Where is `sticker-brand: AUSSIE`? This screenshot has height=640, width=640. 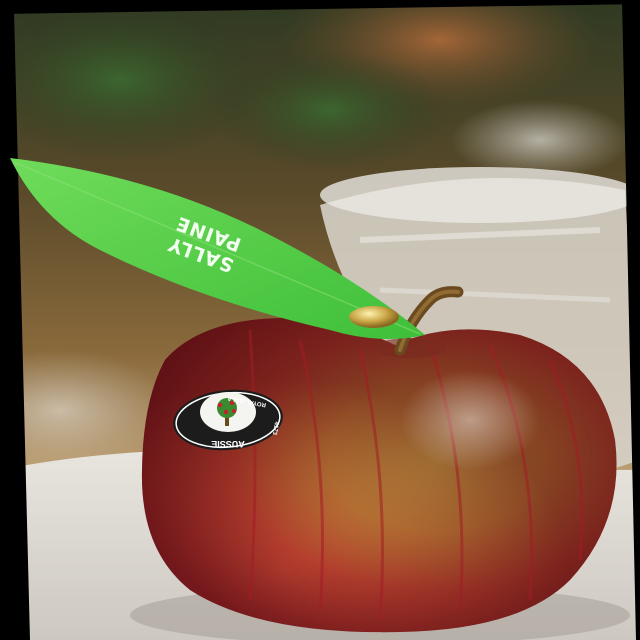 sticker-brand: AUSSIE is located at coordinates (228, 444).